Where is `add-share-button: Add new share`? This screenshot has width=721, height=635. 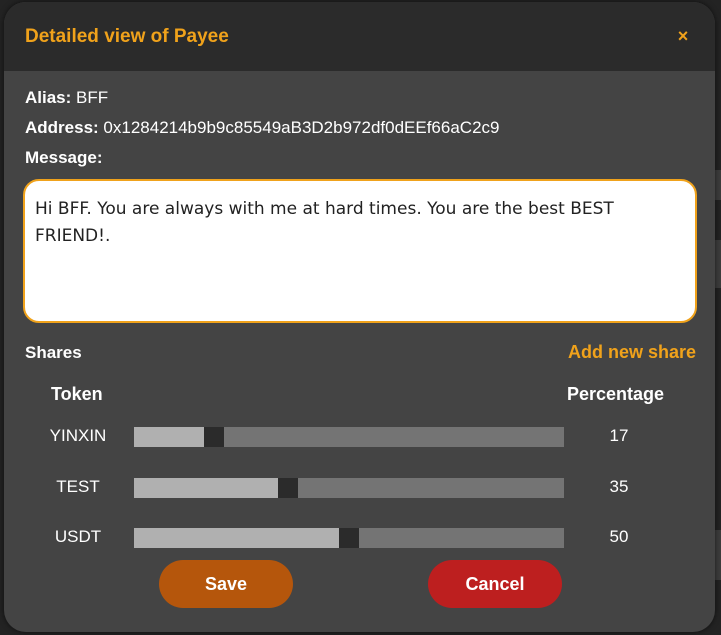 add-share-button: Add new share is located at coordinates (632, 352).